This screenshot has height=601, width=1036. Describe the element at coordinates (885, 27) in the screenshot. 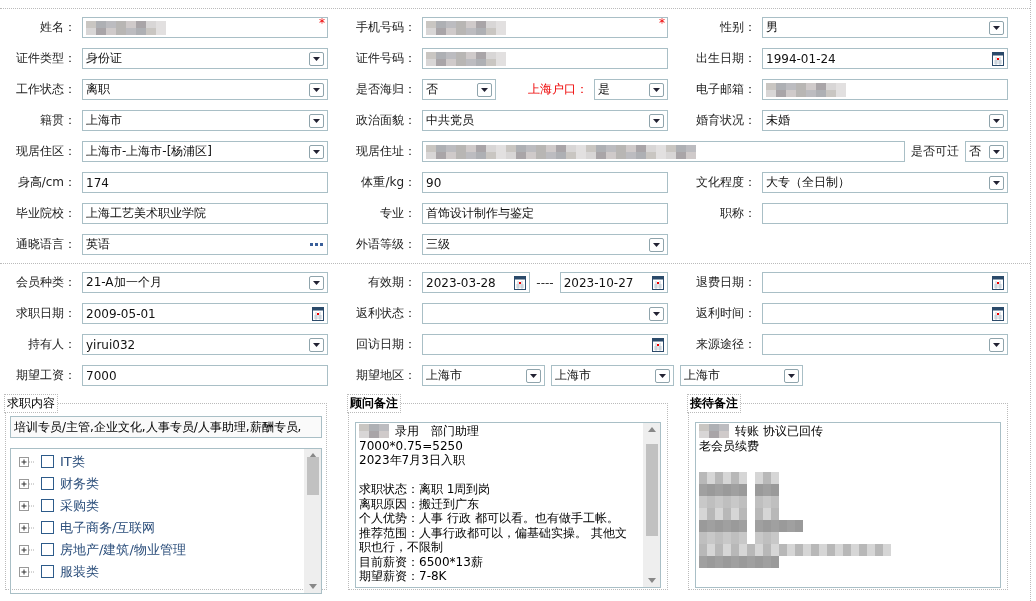

I see `select-field: 男` at that location.